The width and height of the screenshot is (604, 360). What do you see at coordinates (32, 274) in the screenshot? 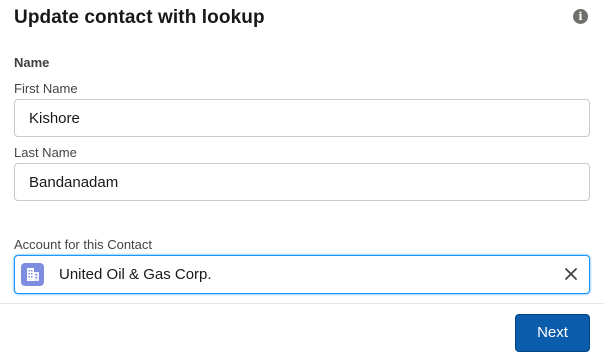
I see `account-icon` at bounding box center [32, 274].